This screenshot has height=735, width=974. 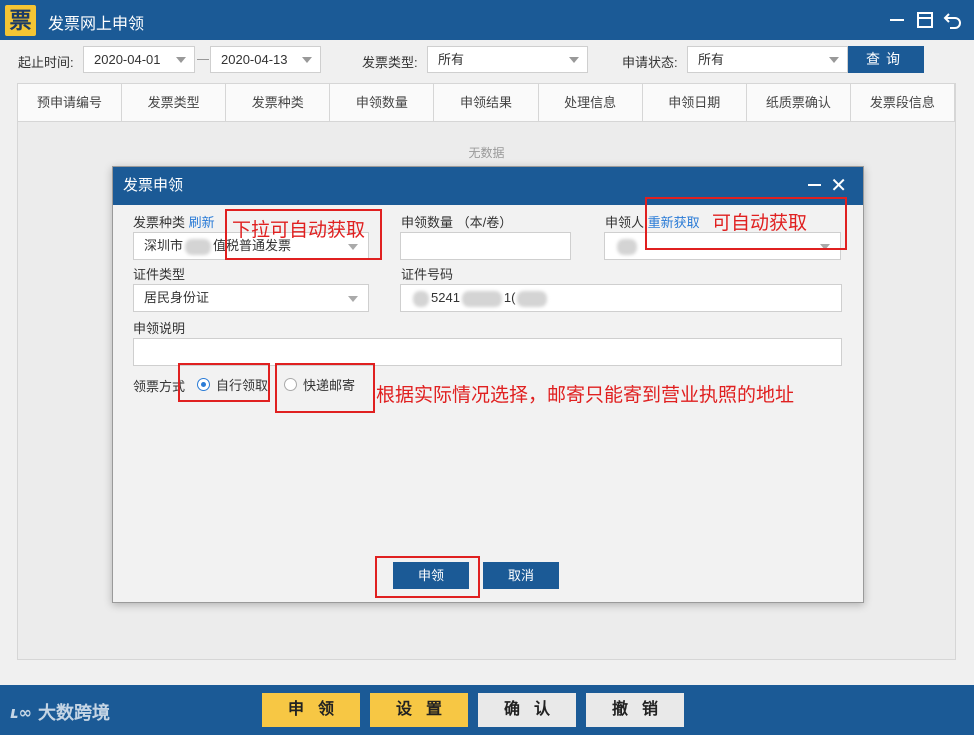 I want to click on column-header: 发票段信息, so click(x=903, y=102).